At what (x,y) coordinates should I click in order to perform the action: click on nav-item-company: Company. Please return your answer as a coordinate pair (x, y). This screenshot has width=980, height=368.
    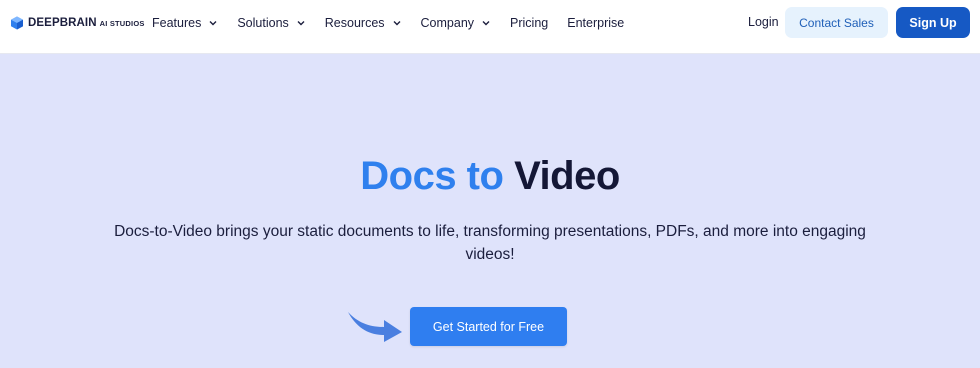
    Looking at the image, I should click on (456, 23).